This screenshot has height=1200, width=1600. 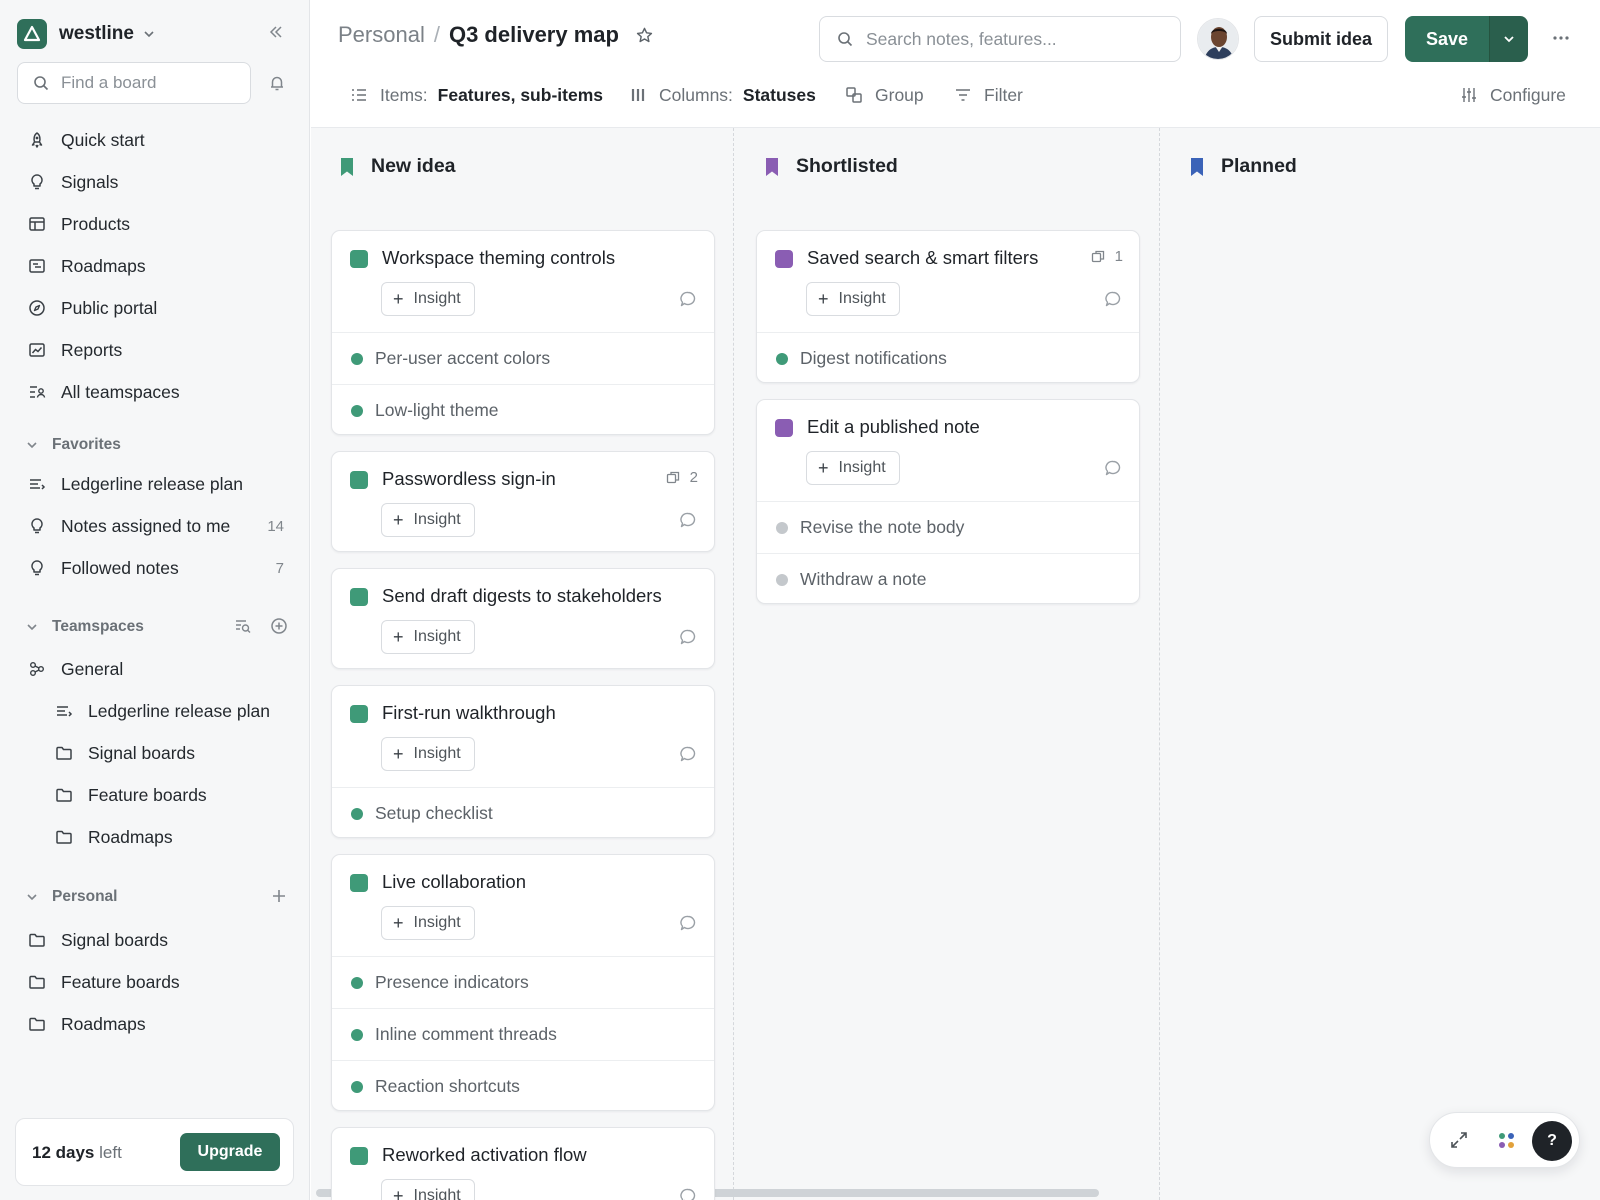 I want to click on apps-icon, so click(x=1507, y=1141).